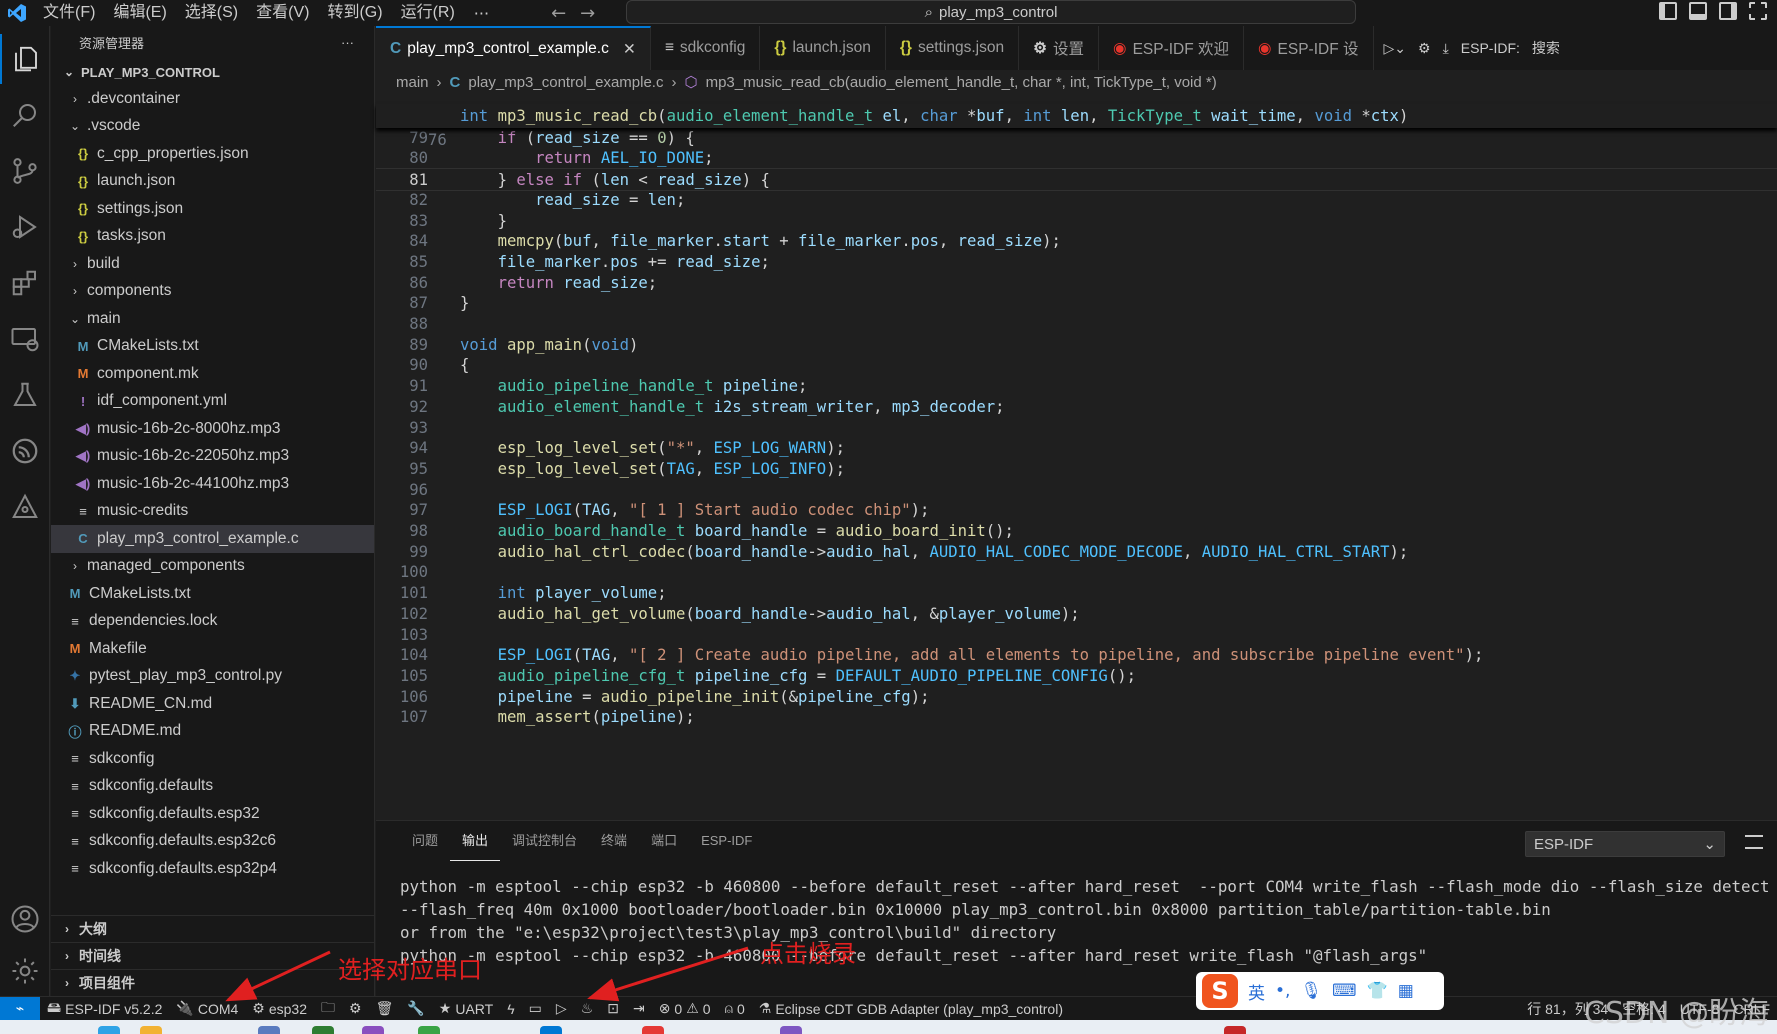  What do you see at coordinates (487, 974) in the screenshot?
I see `annotation-arrows` at bounding box center [487, 974].